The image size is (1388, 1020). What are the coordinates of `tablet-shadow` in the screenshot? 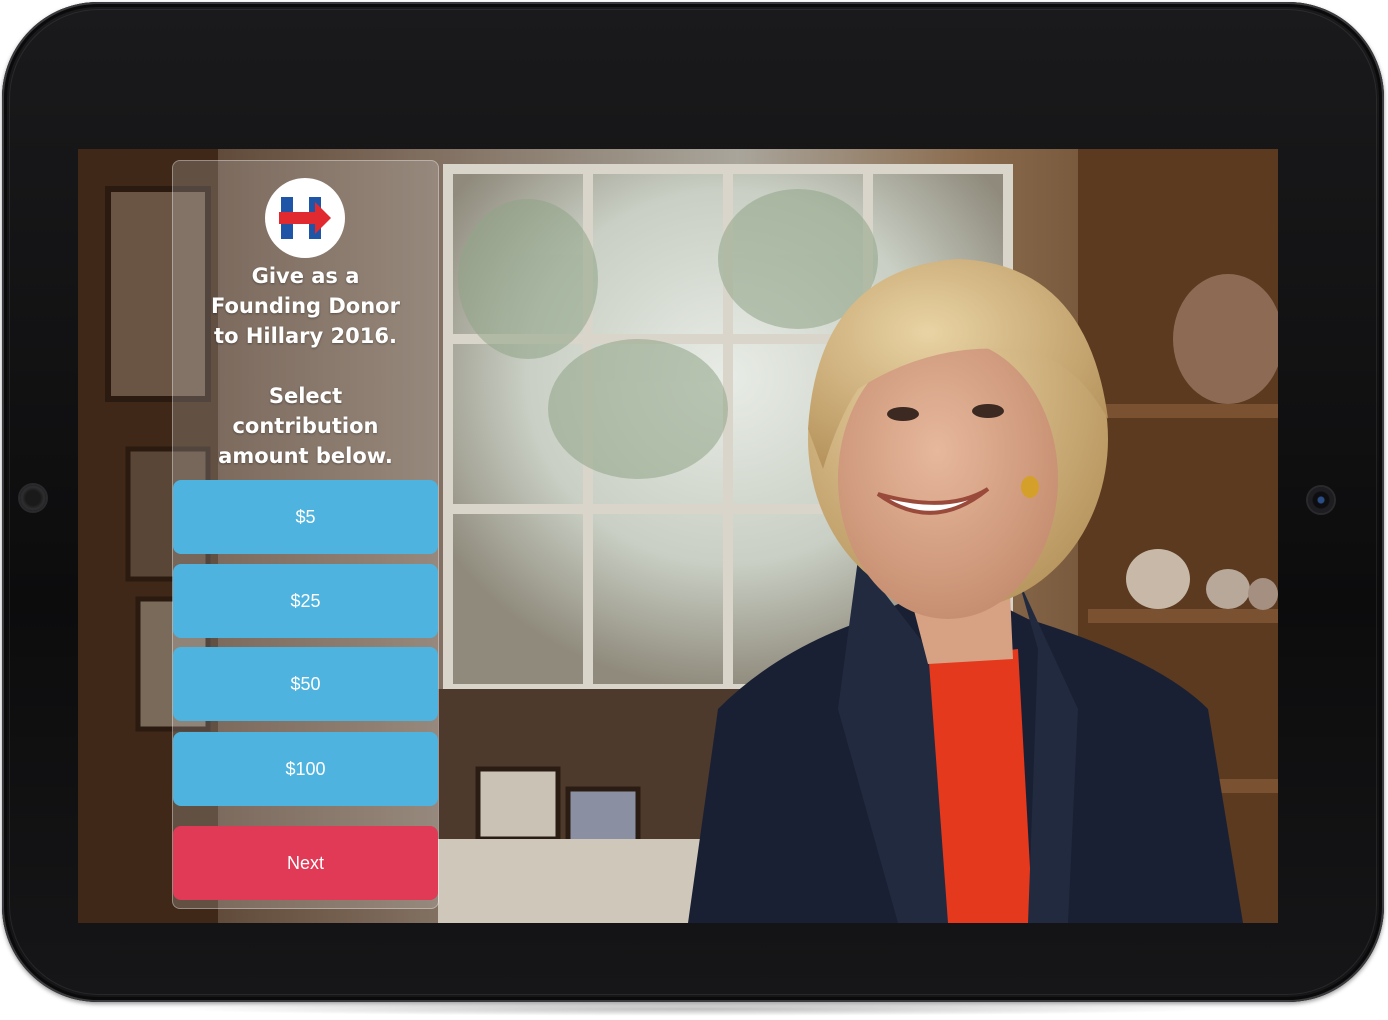 It's located at (695, 1009).